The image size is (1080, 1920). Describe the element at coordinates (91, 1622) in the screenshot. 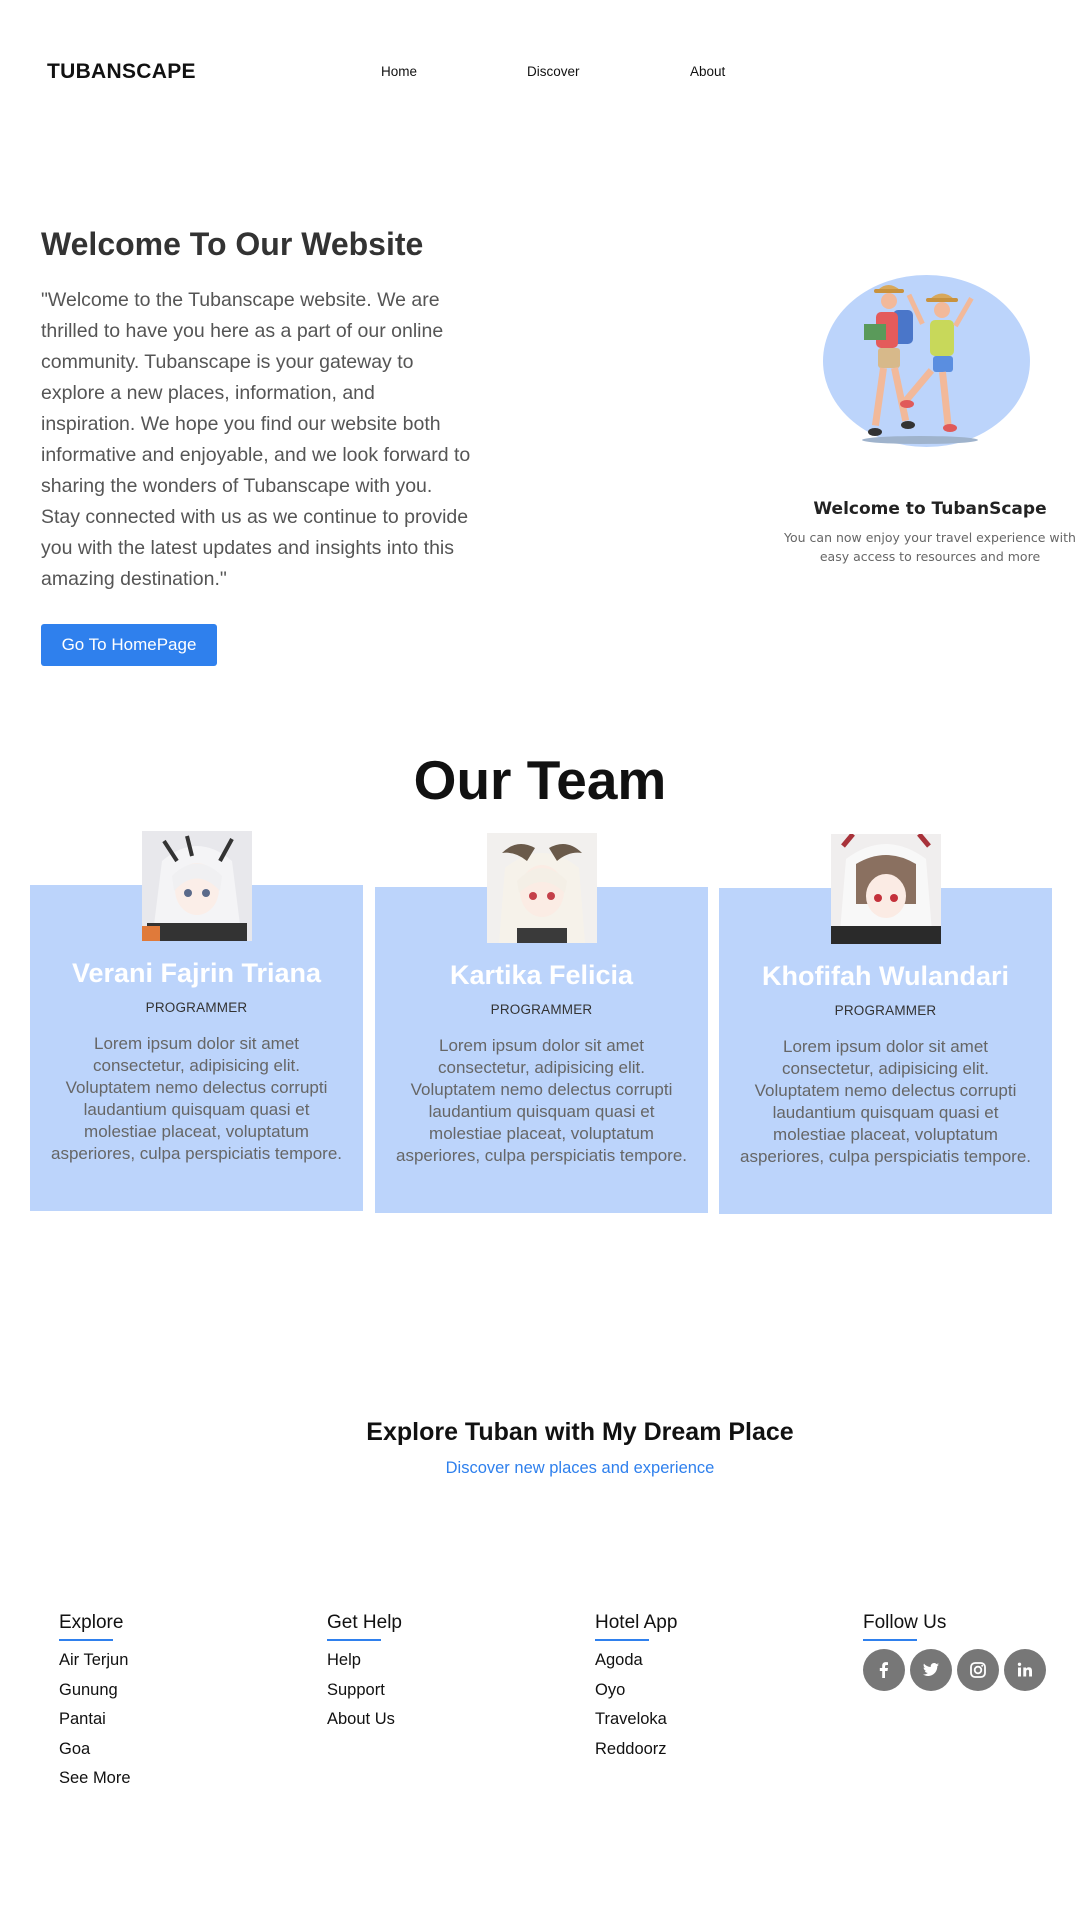

I see `footer-heading: Explore` at that location.